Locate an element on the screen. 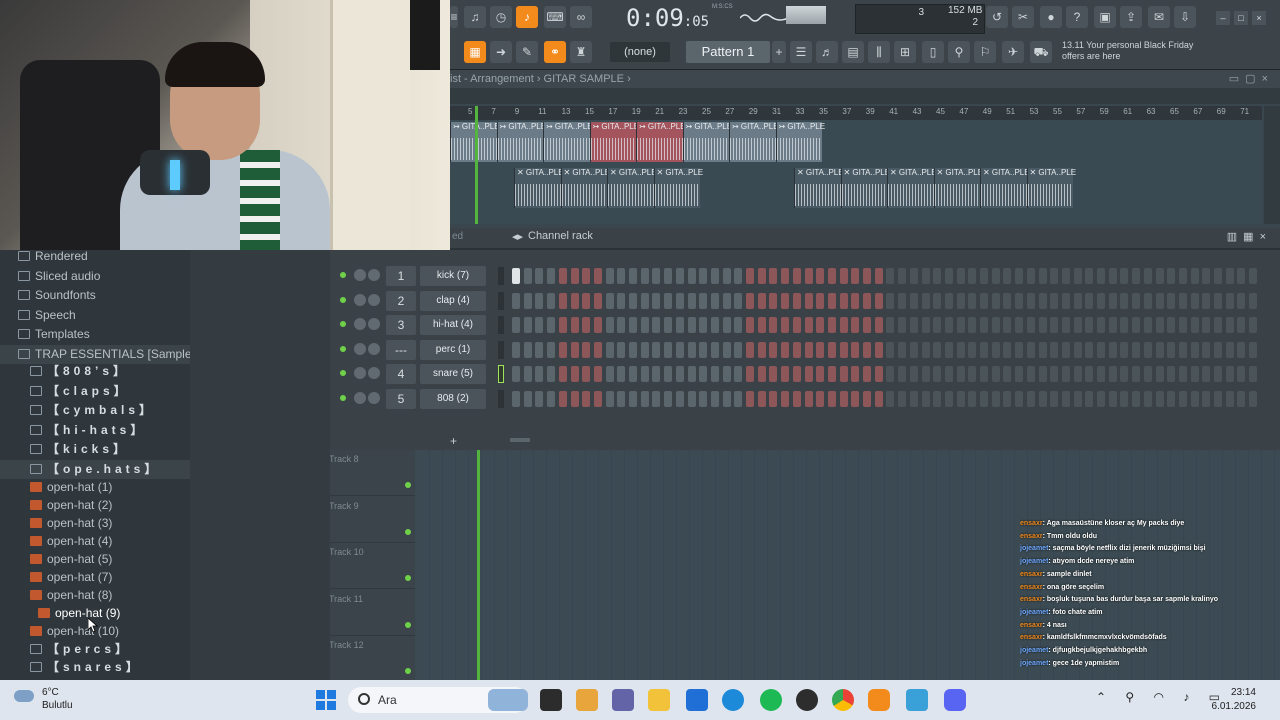 The width and height of the screenshot is (1280, 720). channel-name-button: clap (4) is located at coordinates (453, 300).